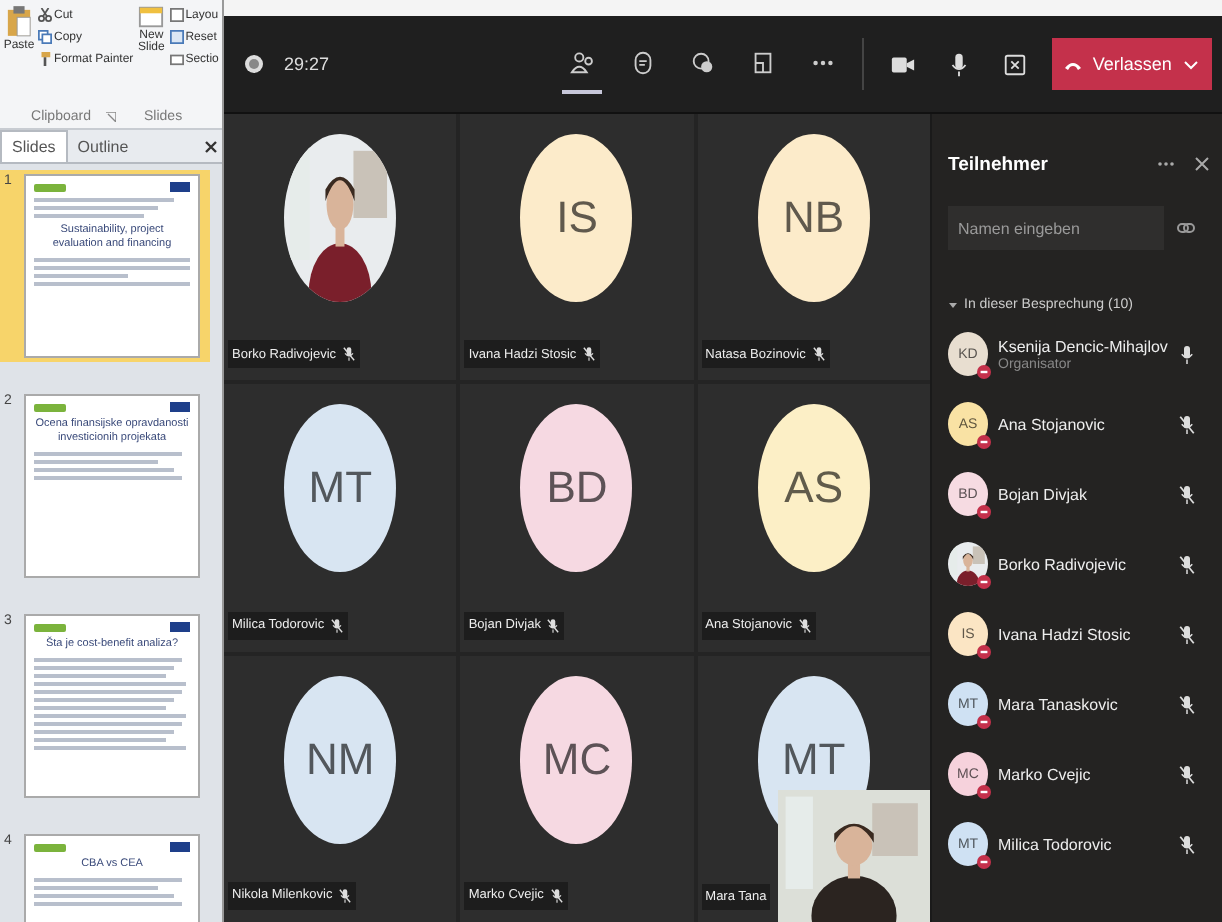 Image resolution: width=1222 pixels, height=922 pixels. I want to click on avatar: IS, so click(576, 218).